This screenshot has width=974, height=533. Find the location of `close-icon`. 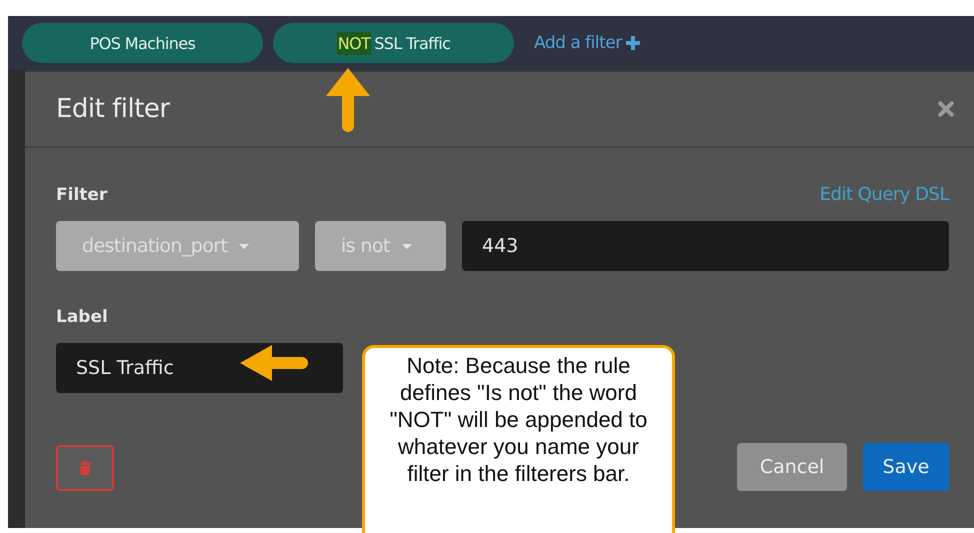

close-icon is located at coordinates (946, 109).